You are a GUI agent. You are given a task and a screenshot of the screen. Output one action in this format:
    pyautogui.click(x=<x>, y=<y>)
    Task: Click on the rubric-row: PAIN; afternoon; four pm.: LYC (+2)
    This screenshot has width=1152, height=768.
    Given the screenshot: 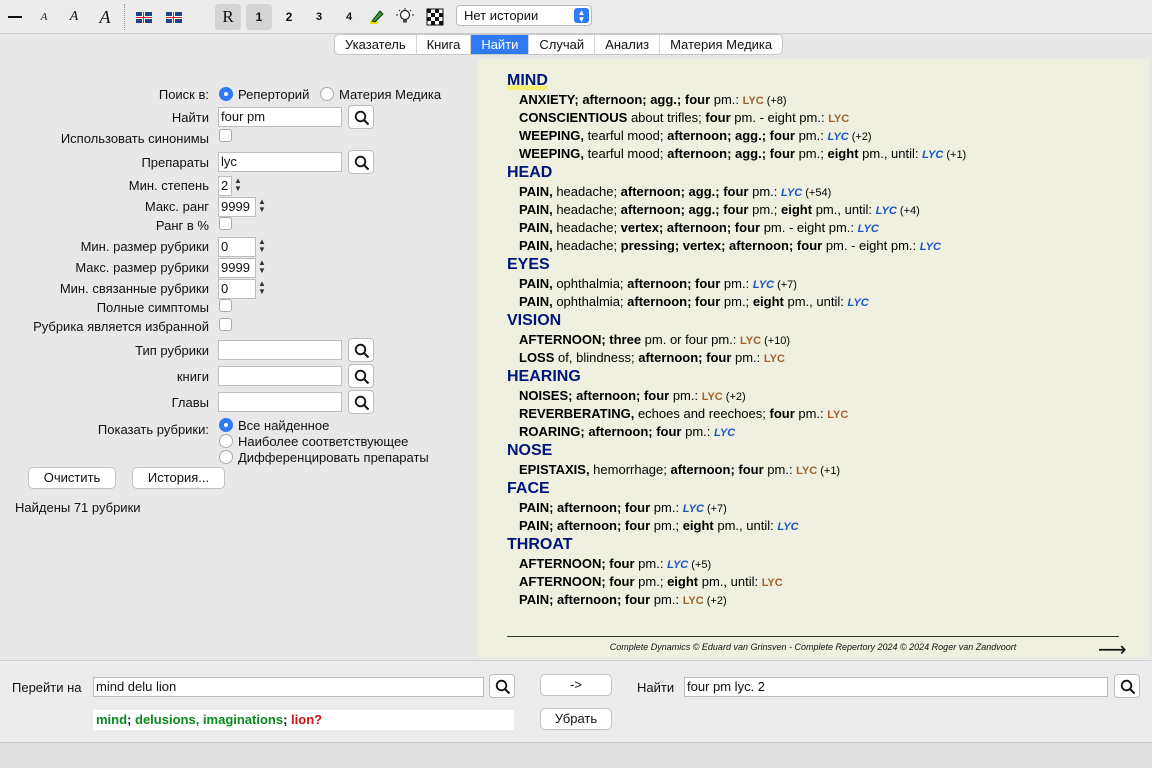 What is the action you would take?
    pyautogui.click(x=623, y=599)
    